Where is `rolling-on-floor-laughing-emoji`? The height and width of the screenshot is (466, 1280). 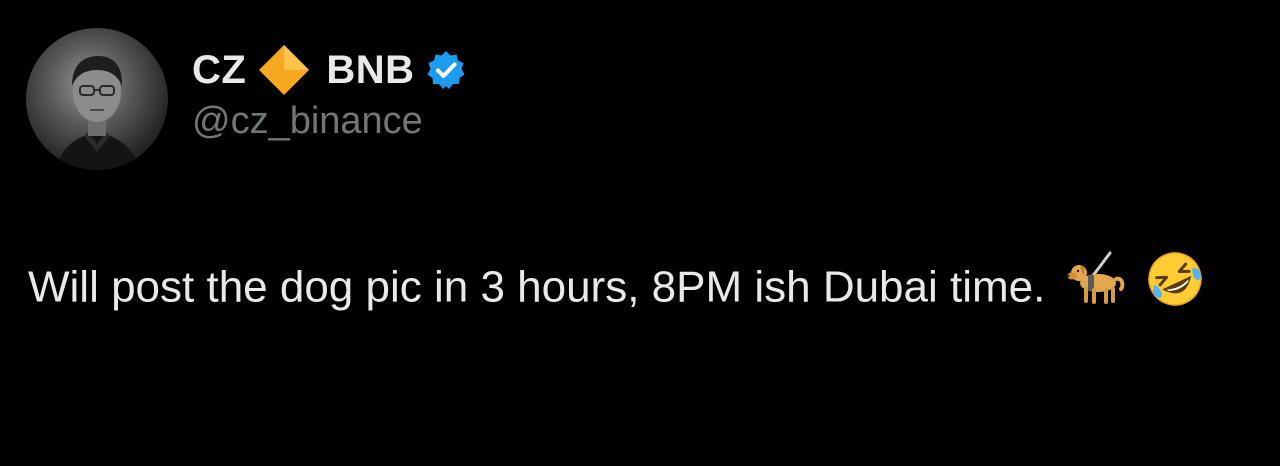 rolling-on-floor-laughing-emoji is located at coordinates (1175, 290).